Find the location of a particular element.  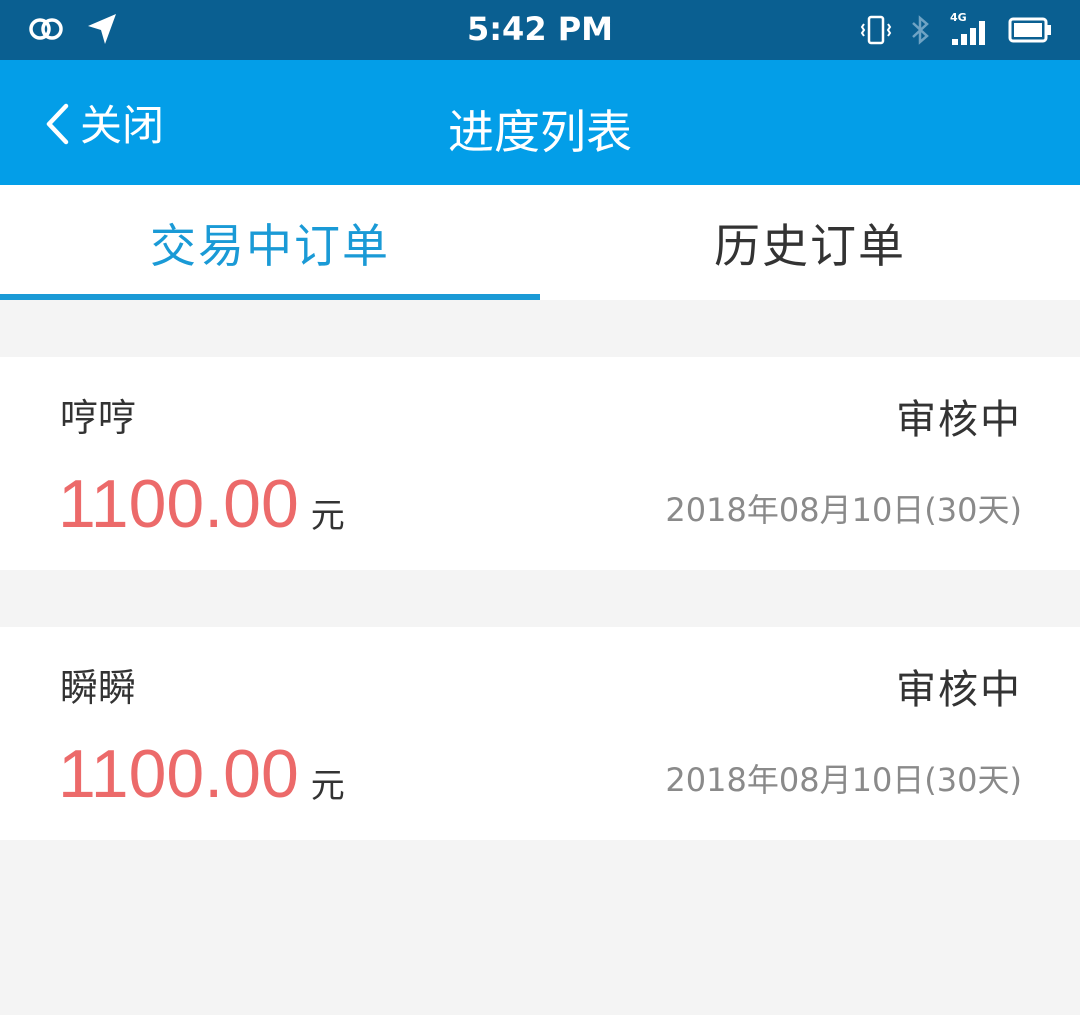

tab-active-orders: 交易中订单 is located at coordinates (270, 242).